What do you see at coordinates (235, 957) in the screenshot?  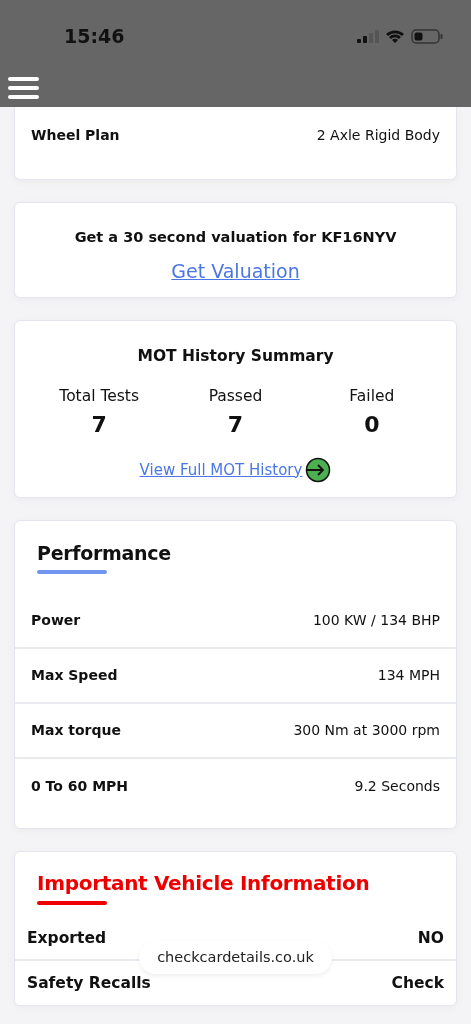 I see `url-pill: checkcardetails.co.uk` at bounding box center [235, 957].